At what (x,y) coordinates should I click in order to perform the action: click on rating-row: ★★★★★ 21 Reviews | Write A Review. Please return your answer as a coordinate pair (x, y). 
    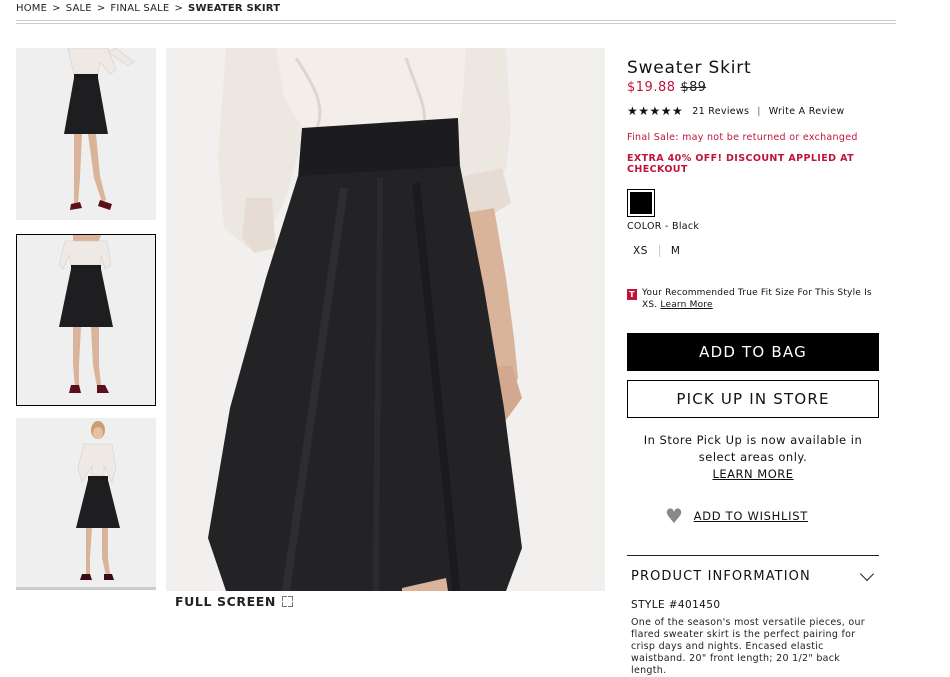
    Looking at the image, I should click on (753, 111).